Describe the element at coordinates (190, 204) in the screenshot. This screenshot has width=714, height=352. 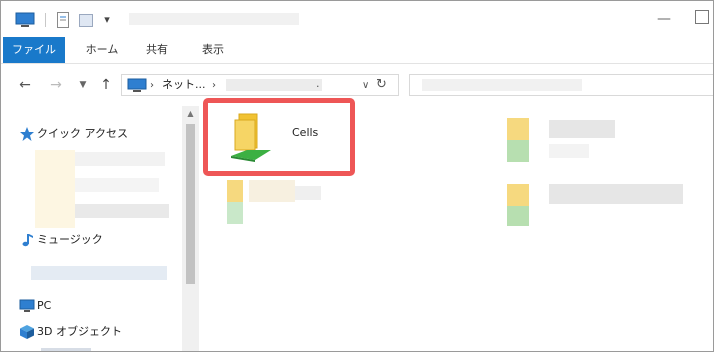
I see `scrollbar-thumb` at that location.